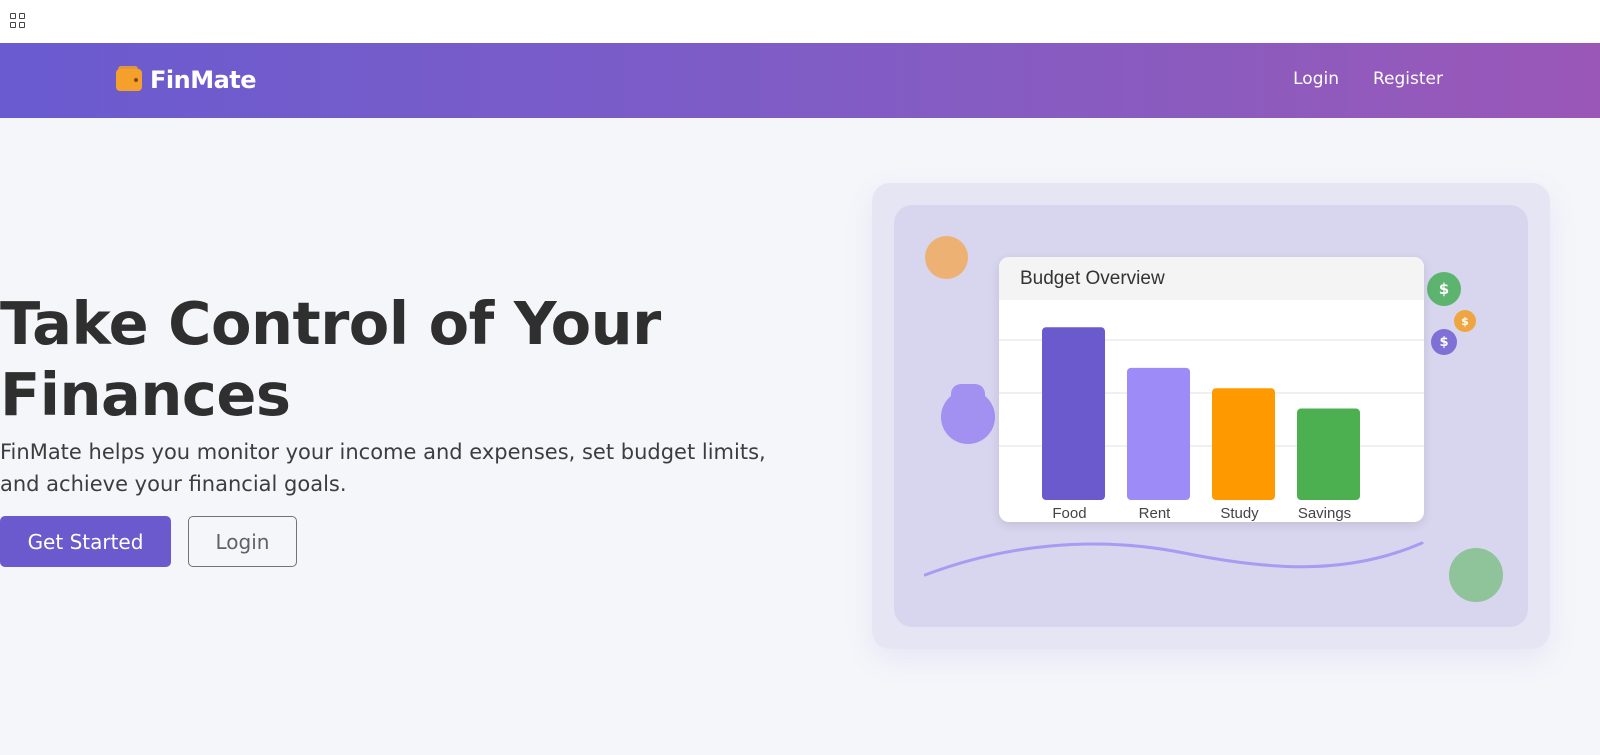 This screenshot has width=1600, height=755. Describe the element at coordinates (1158, 433) in the screenshot. I see `chart-bar-rent` at that location.